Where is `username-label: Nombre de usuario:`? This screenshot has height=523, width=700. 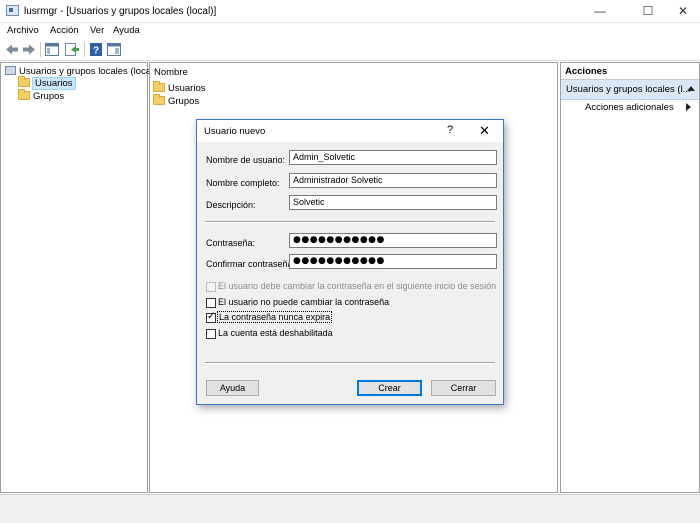 username-label: Nombre de usuario: is located at coordinates (246, 160).